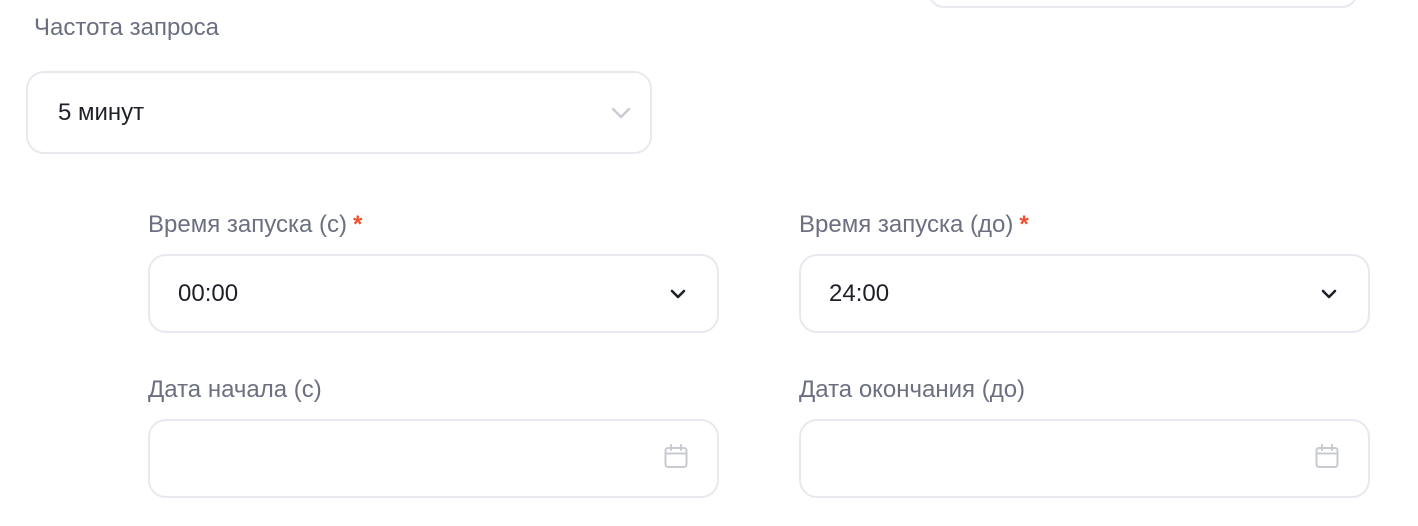 The height and width of the screenshot is (526, 1418). What do you see at coordinates (1143, 4) in the screenshot?
I see `clipped-field-top` at bounding box center [1143, 4].